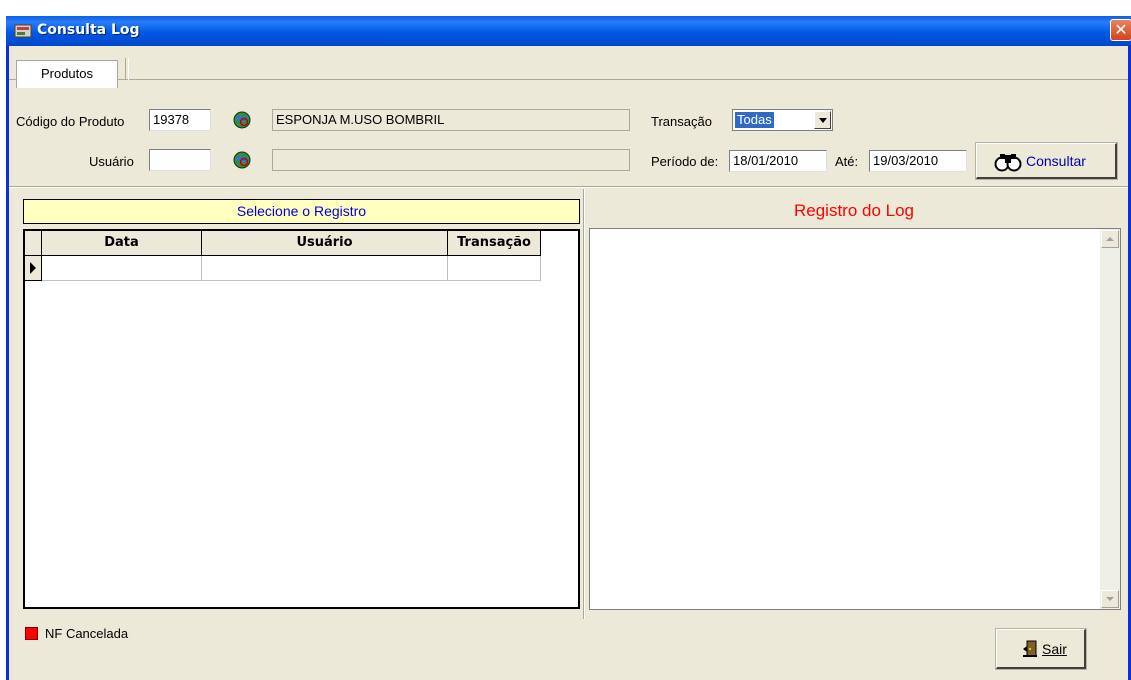 This screenshot has height=680, width=1131. I want to click on selecione-registro-header: Selecione o Registro, so click(301, 211).